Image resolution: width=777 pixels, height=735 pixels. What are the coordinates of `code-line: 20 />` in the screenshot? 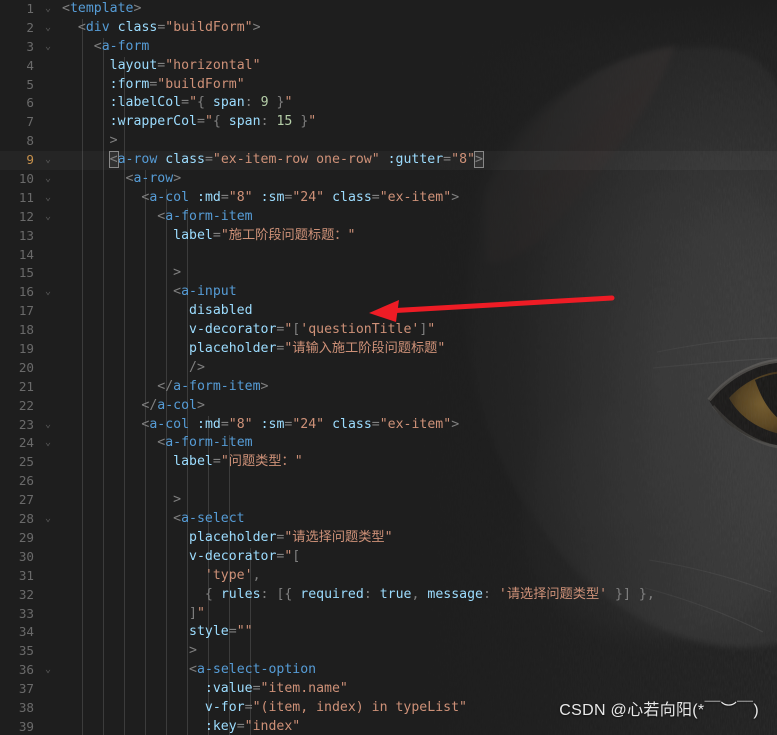 It's located at (388, 368).